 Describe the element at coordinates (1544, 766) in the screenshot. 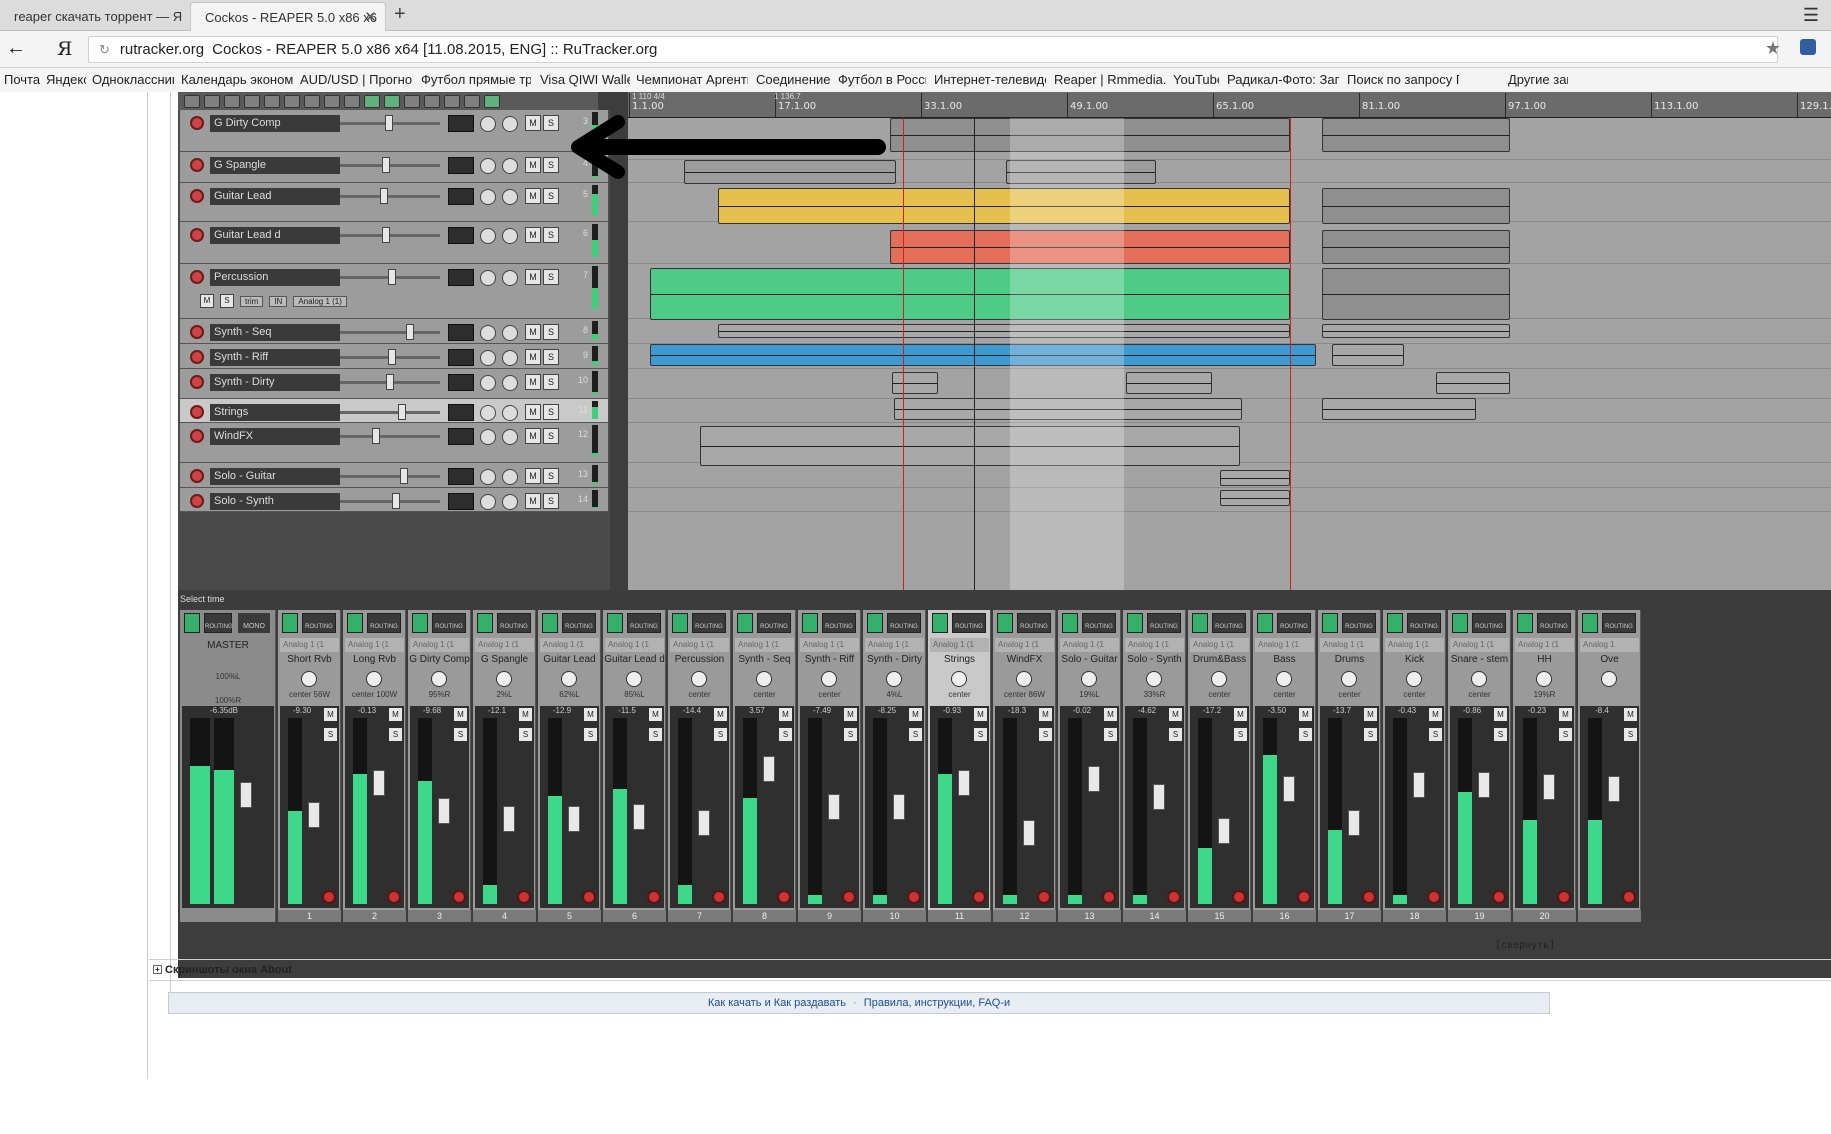

I see `mixer-strip: ROUTING Analog 1 (1 HH 19%R -0.23 M S 20` at that location.